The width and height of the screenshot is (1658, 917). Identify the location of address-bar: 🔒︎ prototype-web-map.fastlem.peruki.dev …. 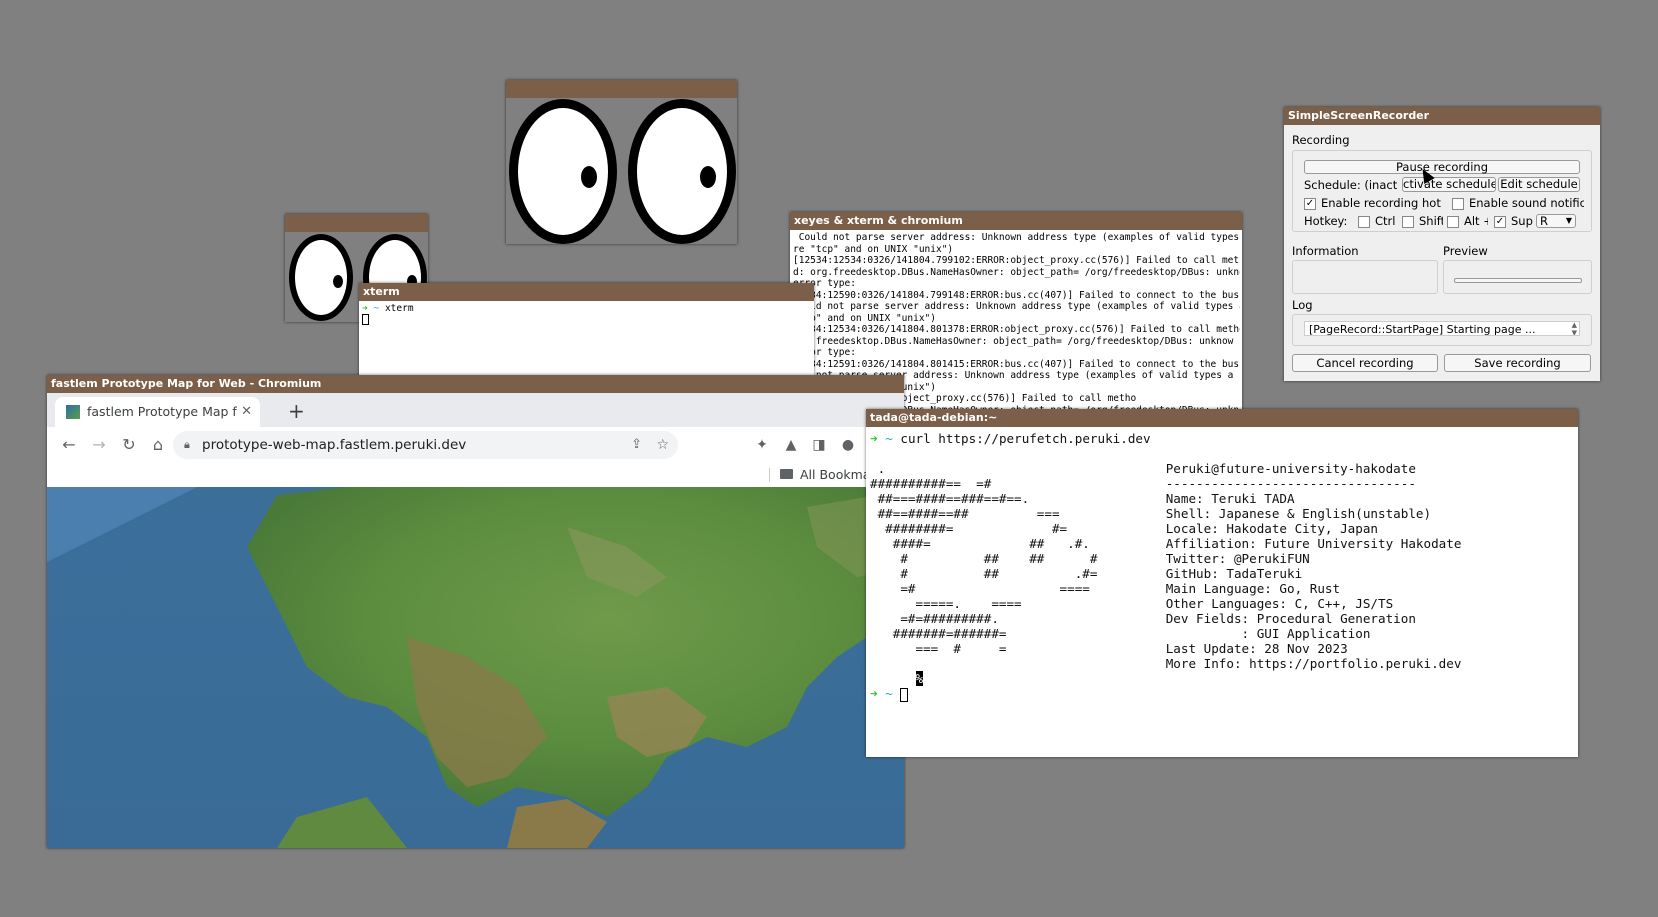
(425, 445).